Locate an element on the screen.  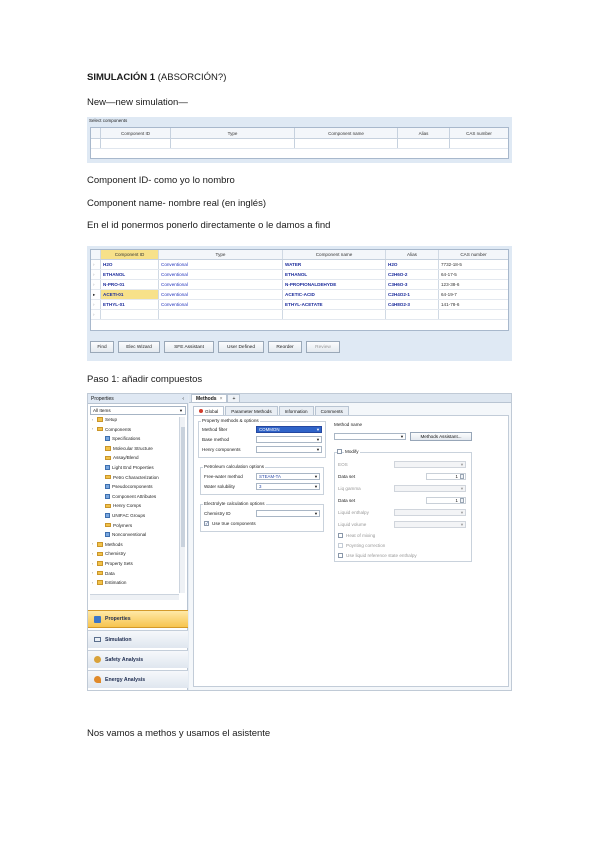
component-id-cell: N-PRO-01 is located at coordinates (130, 284).